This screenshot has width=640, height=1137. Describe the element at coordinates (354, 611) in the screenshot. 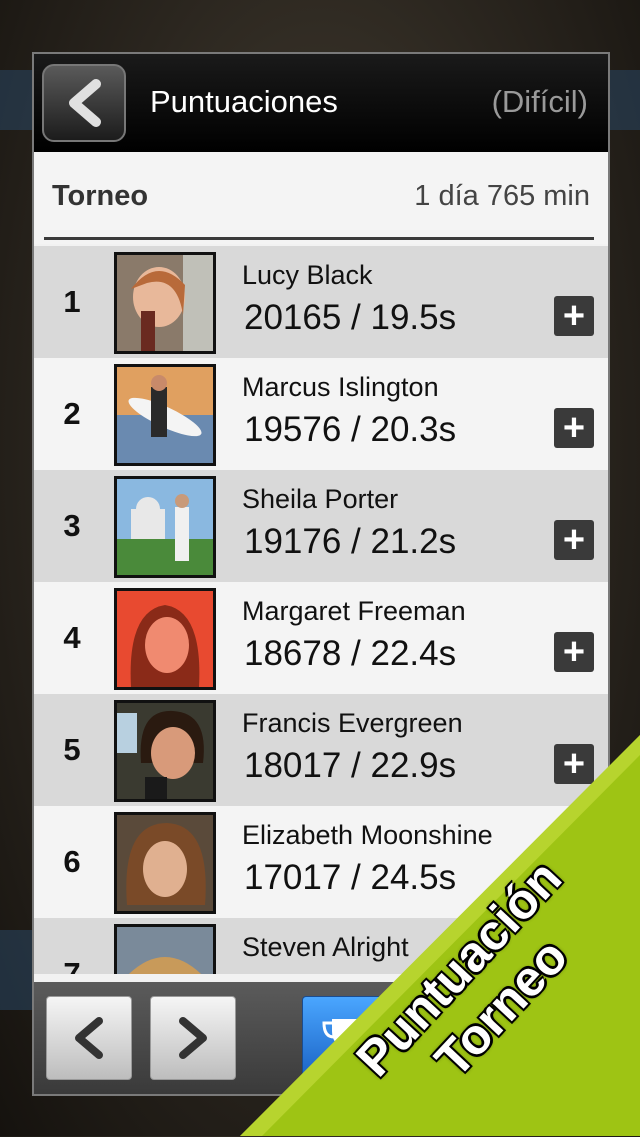

I see `player-name: Margaret Freeman` at that location.